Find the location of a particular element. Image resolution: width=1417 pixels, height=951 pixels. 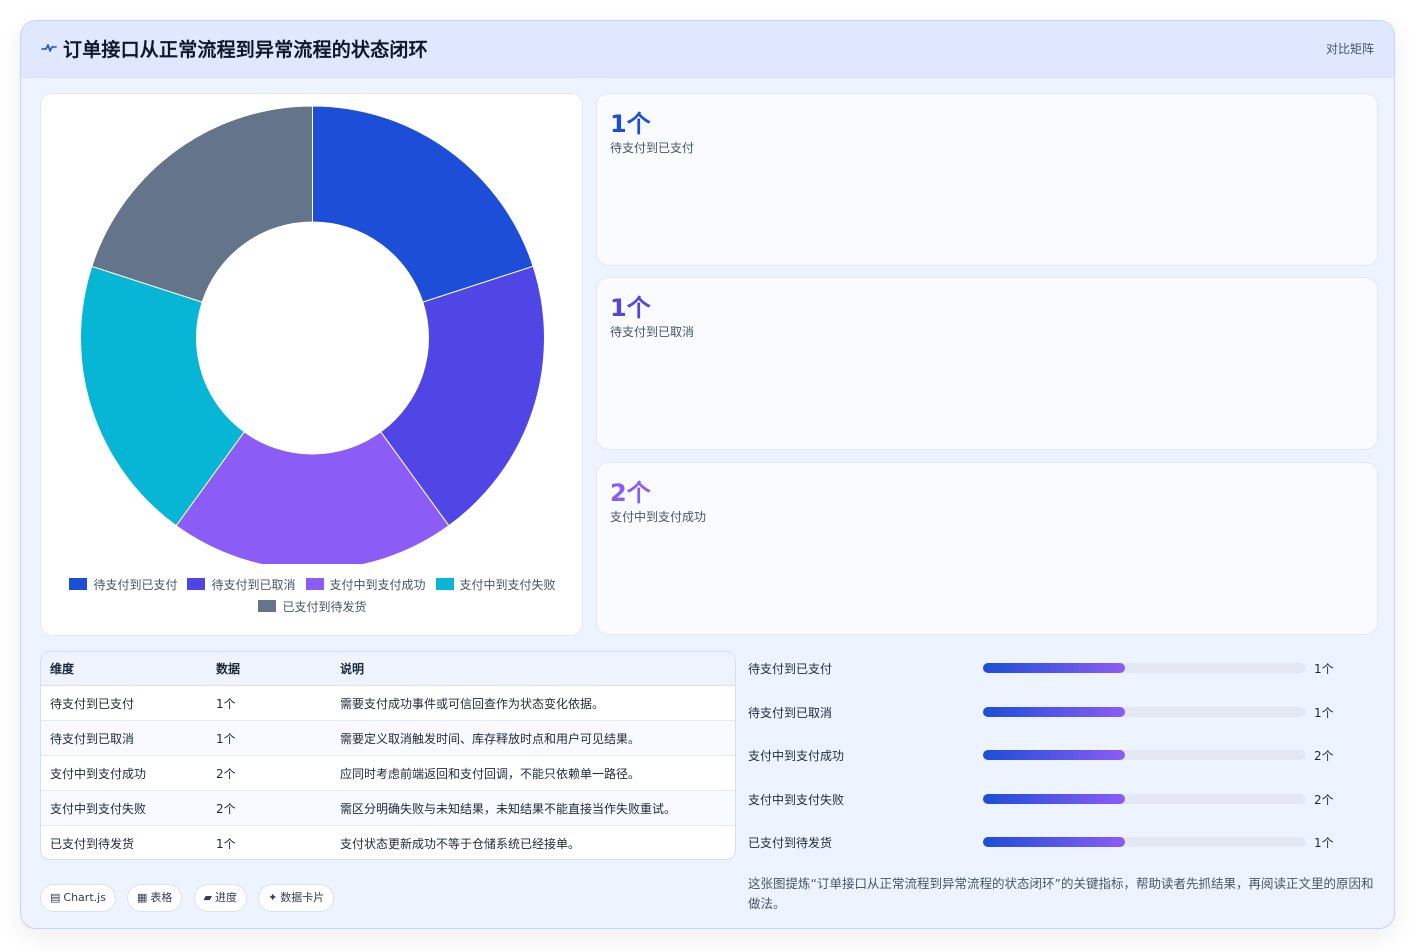

sparkle-icon: ✦ is located at coordinates (273, 897).